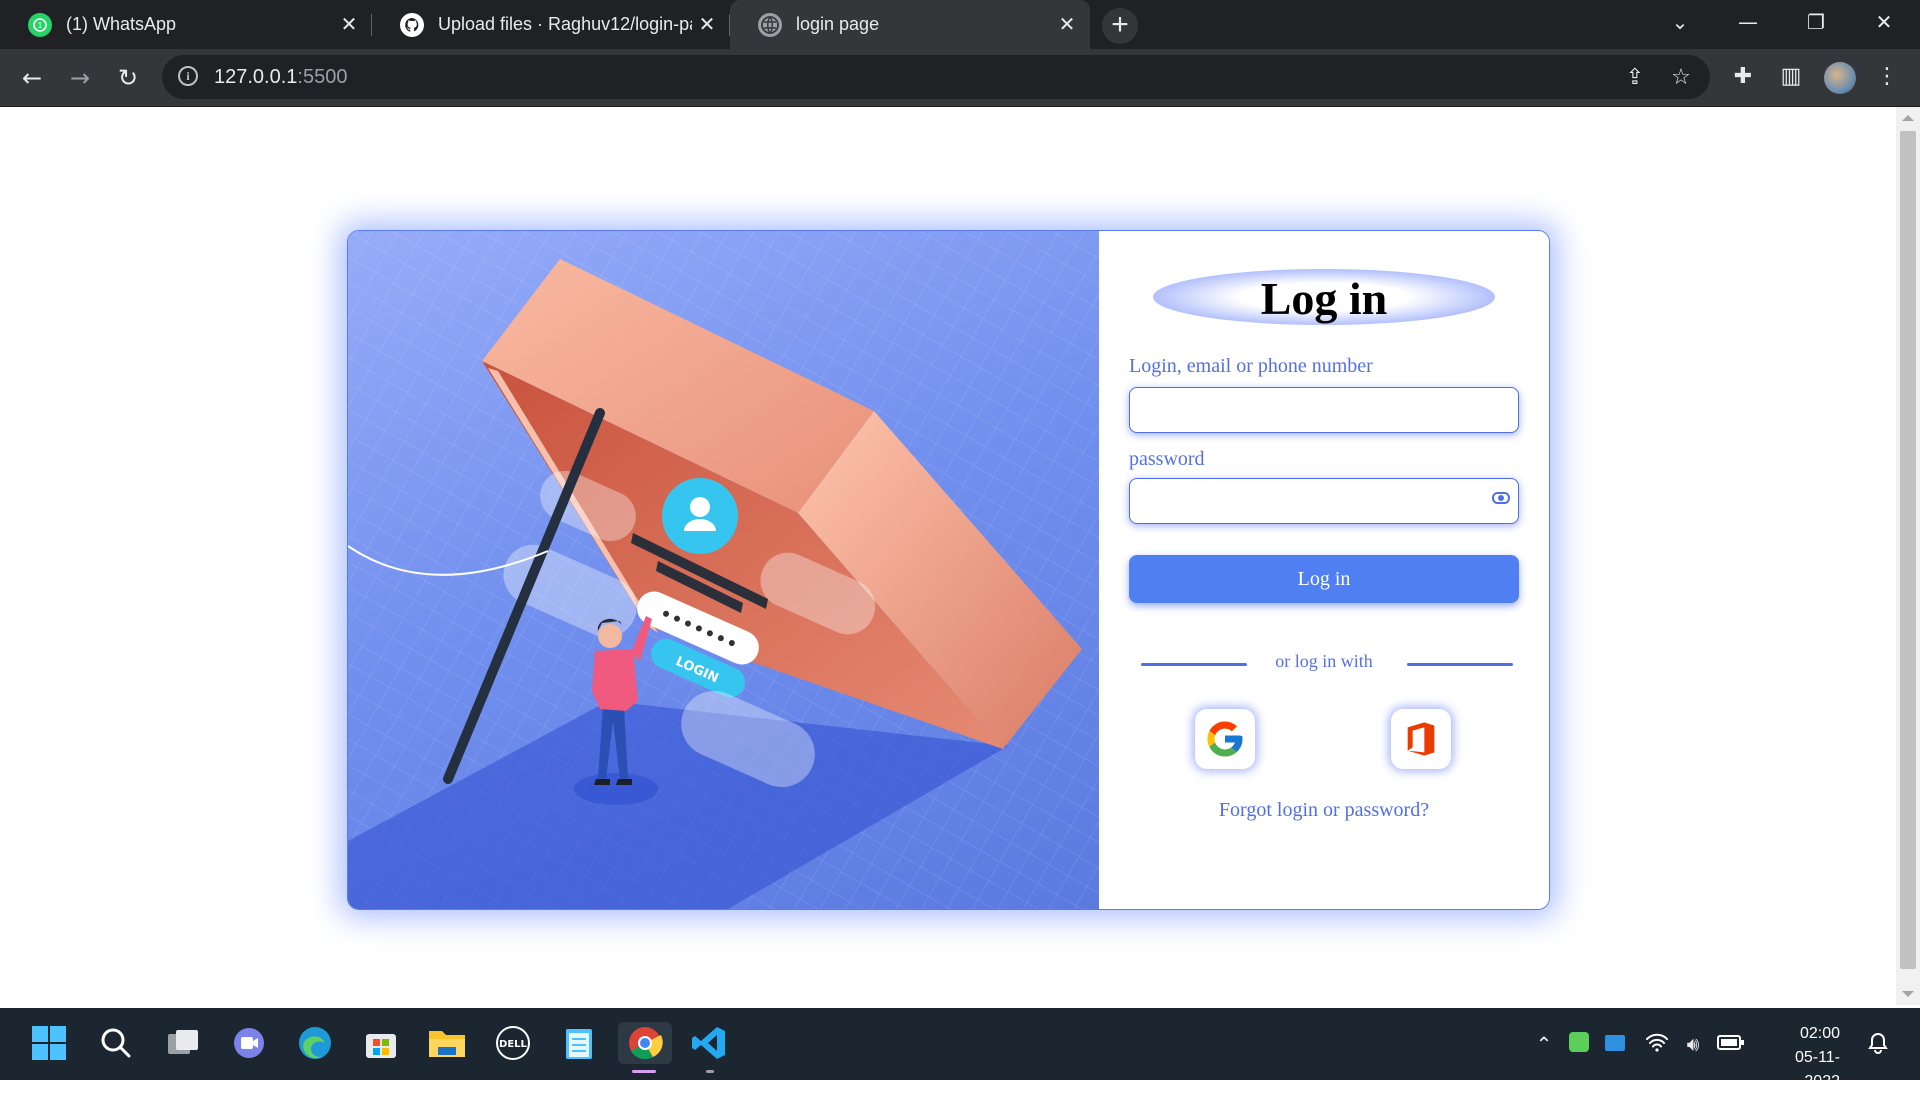 This screenshot has height=1094, width=1920. Describe the element at coordinates (121, 24) in the screenshot. I see `tab-title: (1) WhatsApp` at that location.